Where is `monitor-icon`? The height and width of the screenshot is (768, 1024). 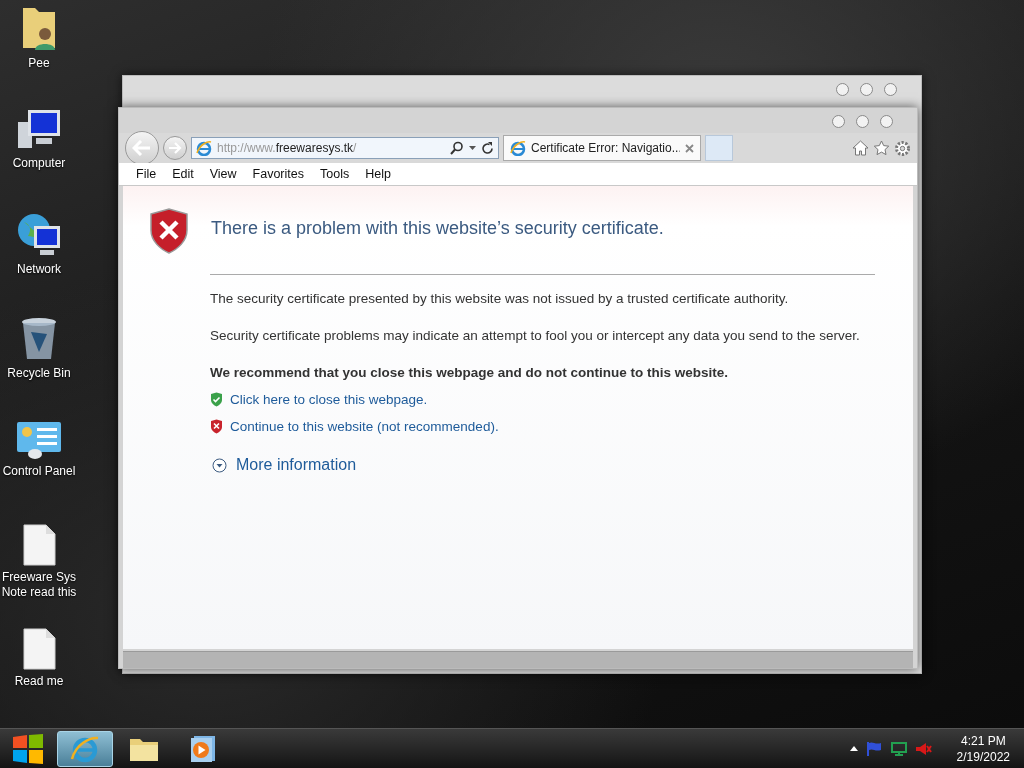 monitor-icon is located at coordinates (898, 748).